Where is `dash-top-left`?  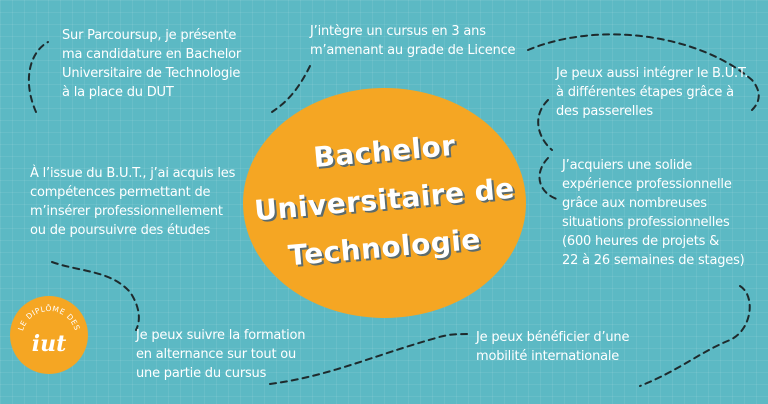 dash-top-left is located at coordinates (38, 77).